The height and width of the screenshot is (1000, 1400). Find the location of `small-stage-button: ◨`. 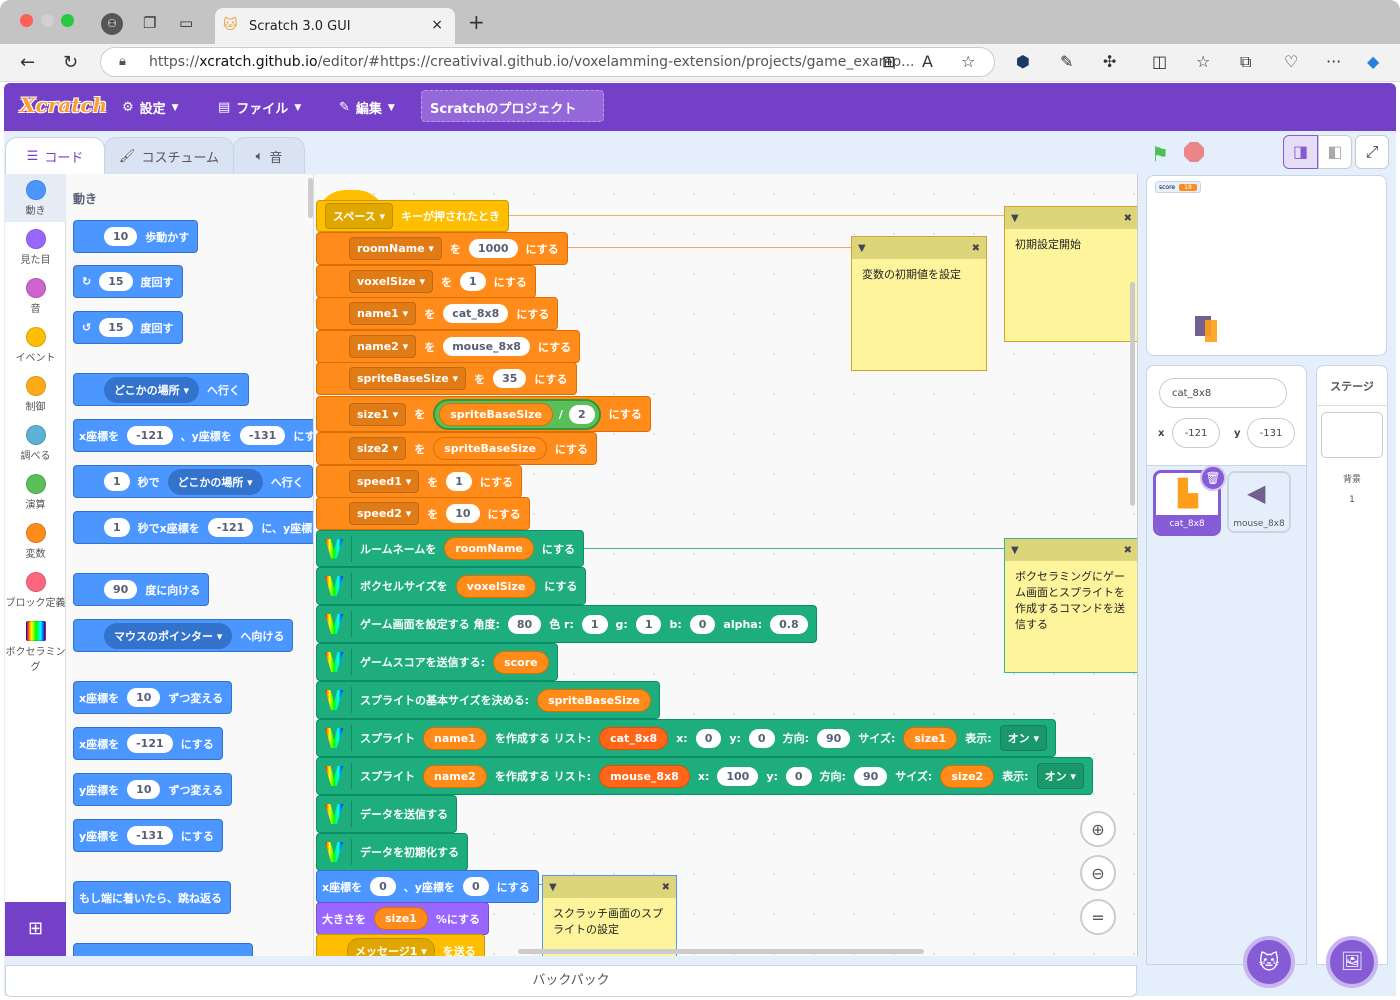

small-stage-button: ◨ is located at coordinates (1300, 152).